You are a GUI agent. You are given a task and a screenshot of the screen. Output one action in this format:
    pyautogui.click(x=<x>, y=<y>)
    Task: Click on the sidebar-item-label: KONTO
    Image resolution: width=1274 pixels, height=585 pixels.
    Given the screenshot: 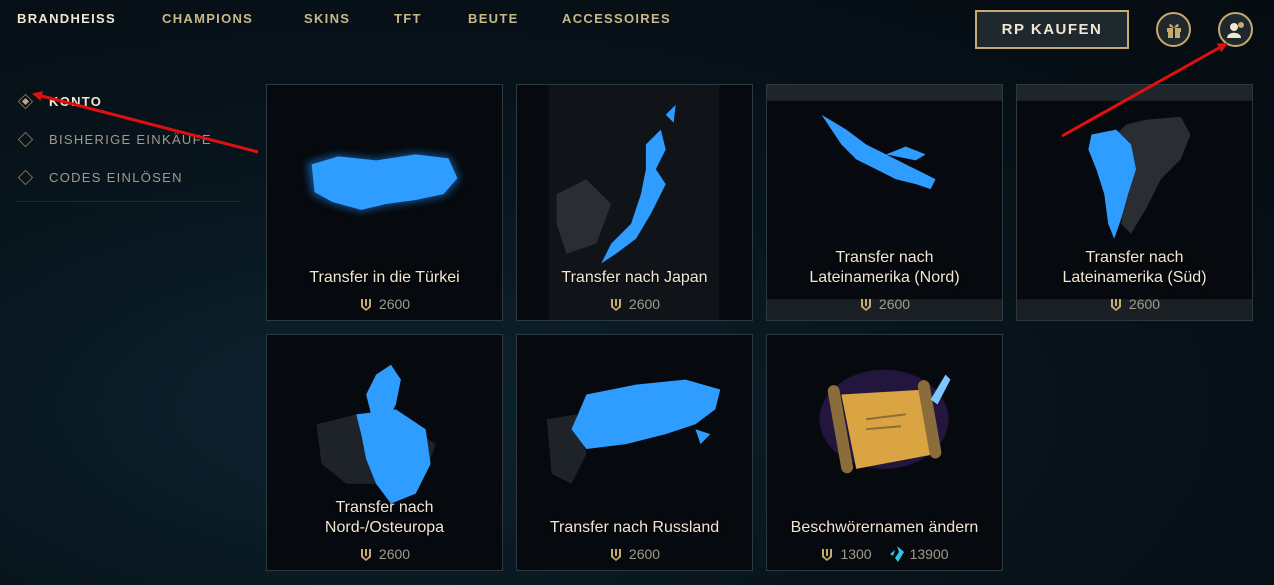 What is the action you would take?
    pyautogui.click(x=76, y=101)
    